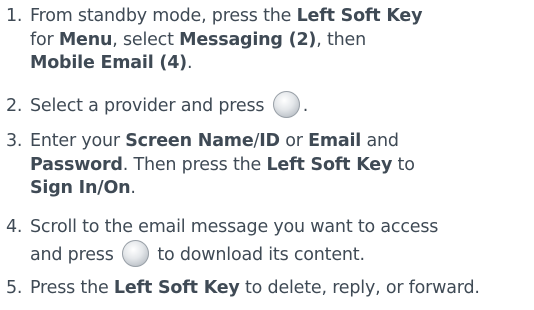  I want to click on step-number: 2., so click(14, 106).